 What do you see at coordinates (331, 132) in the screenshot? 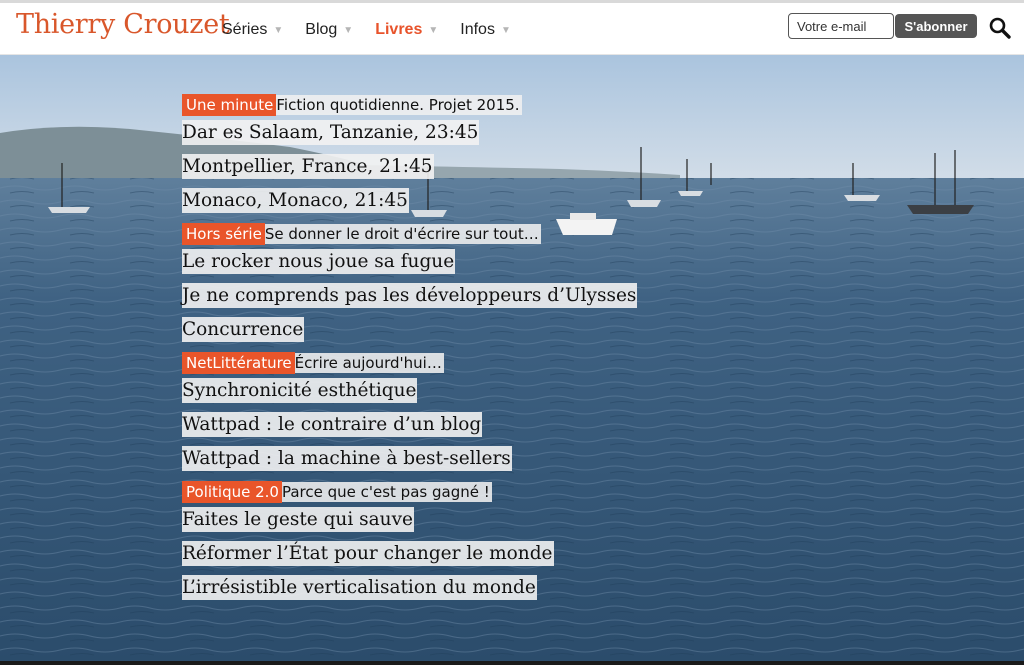
I see `article-link: Dar es Salaam, Tanzanie, 23:45` at bounding box center [331, 132].